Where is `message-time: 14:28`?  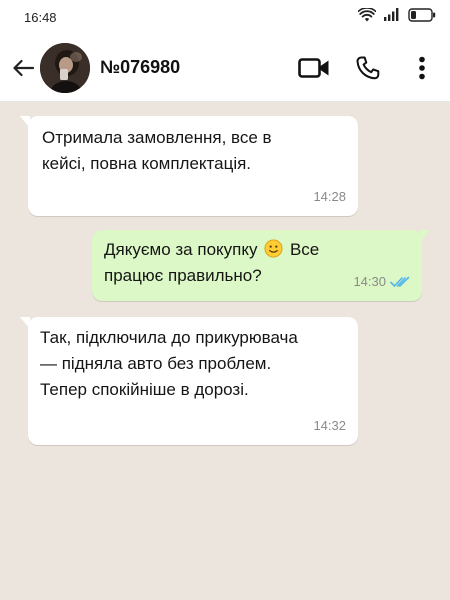
message-time: 14:28 is located at coordinates (329, 196).